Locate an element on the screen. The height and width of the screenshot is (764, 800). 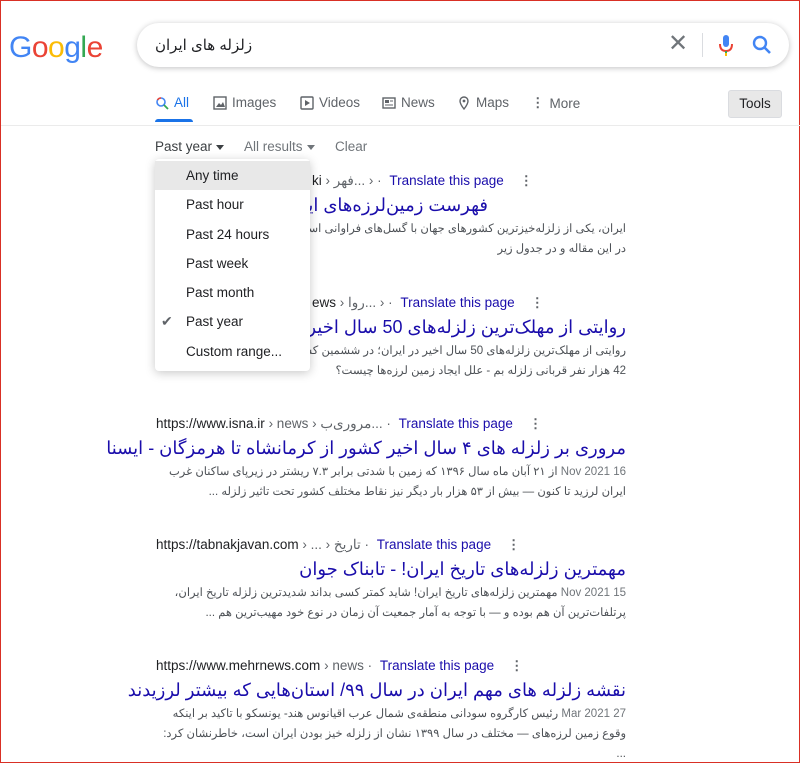
tab-more: ⋮ More is located at coordinates (555, 103).